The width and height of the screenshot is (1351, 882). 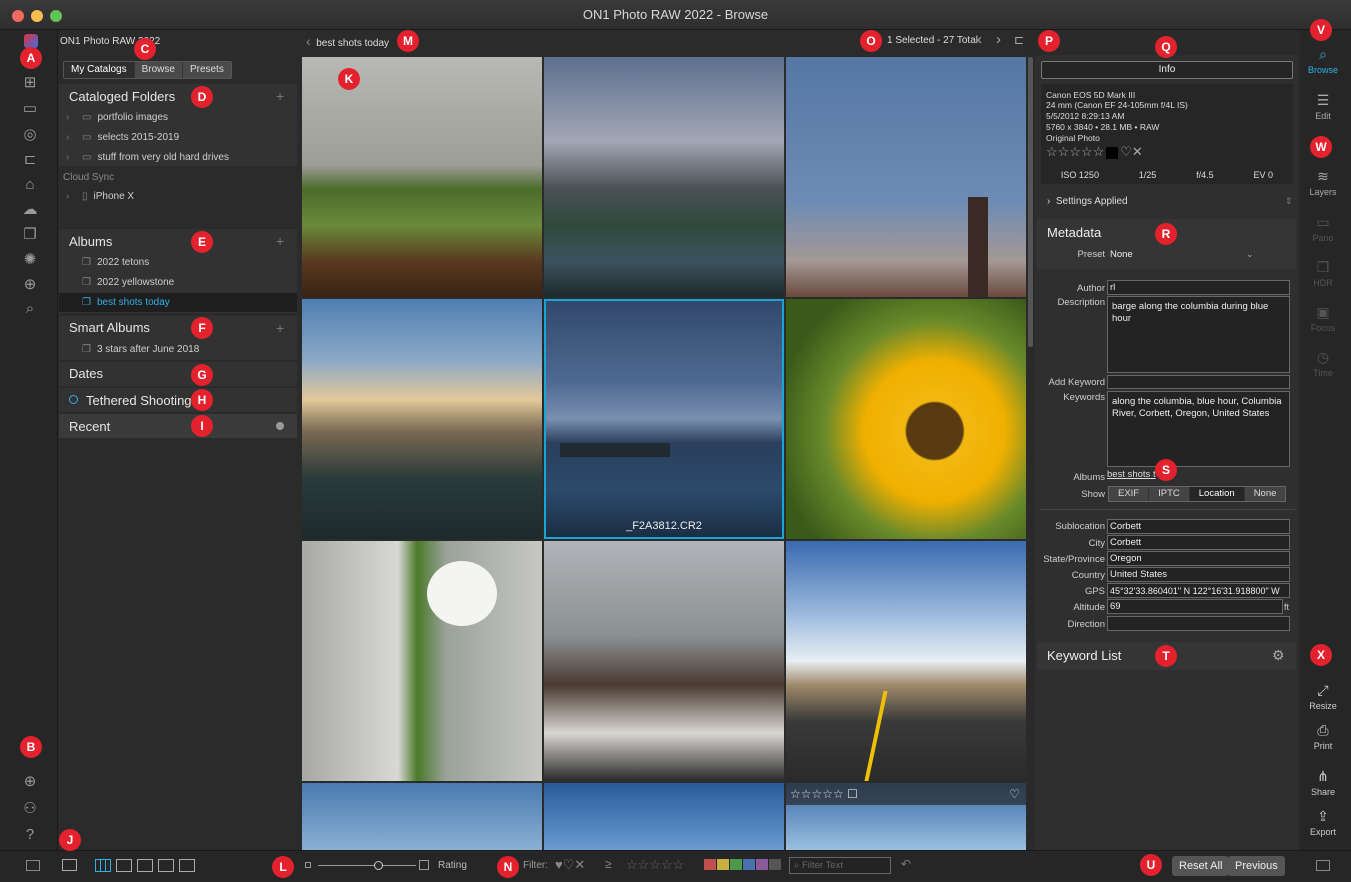 I want to click on close-window-button, so click(x=18, y=16).